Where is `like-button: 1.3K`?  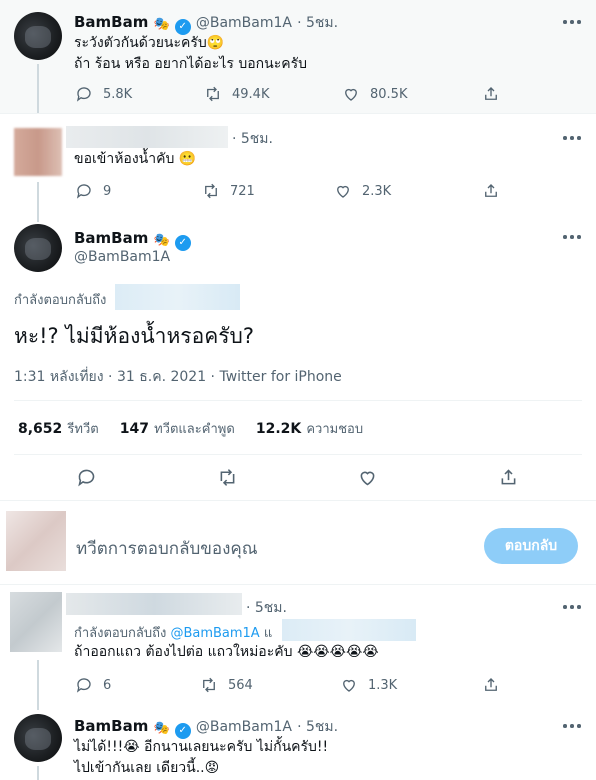 like-button: 1.3K is located at coordinates (368, 685).